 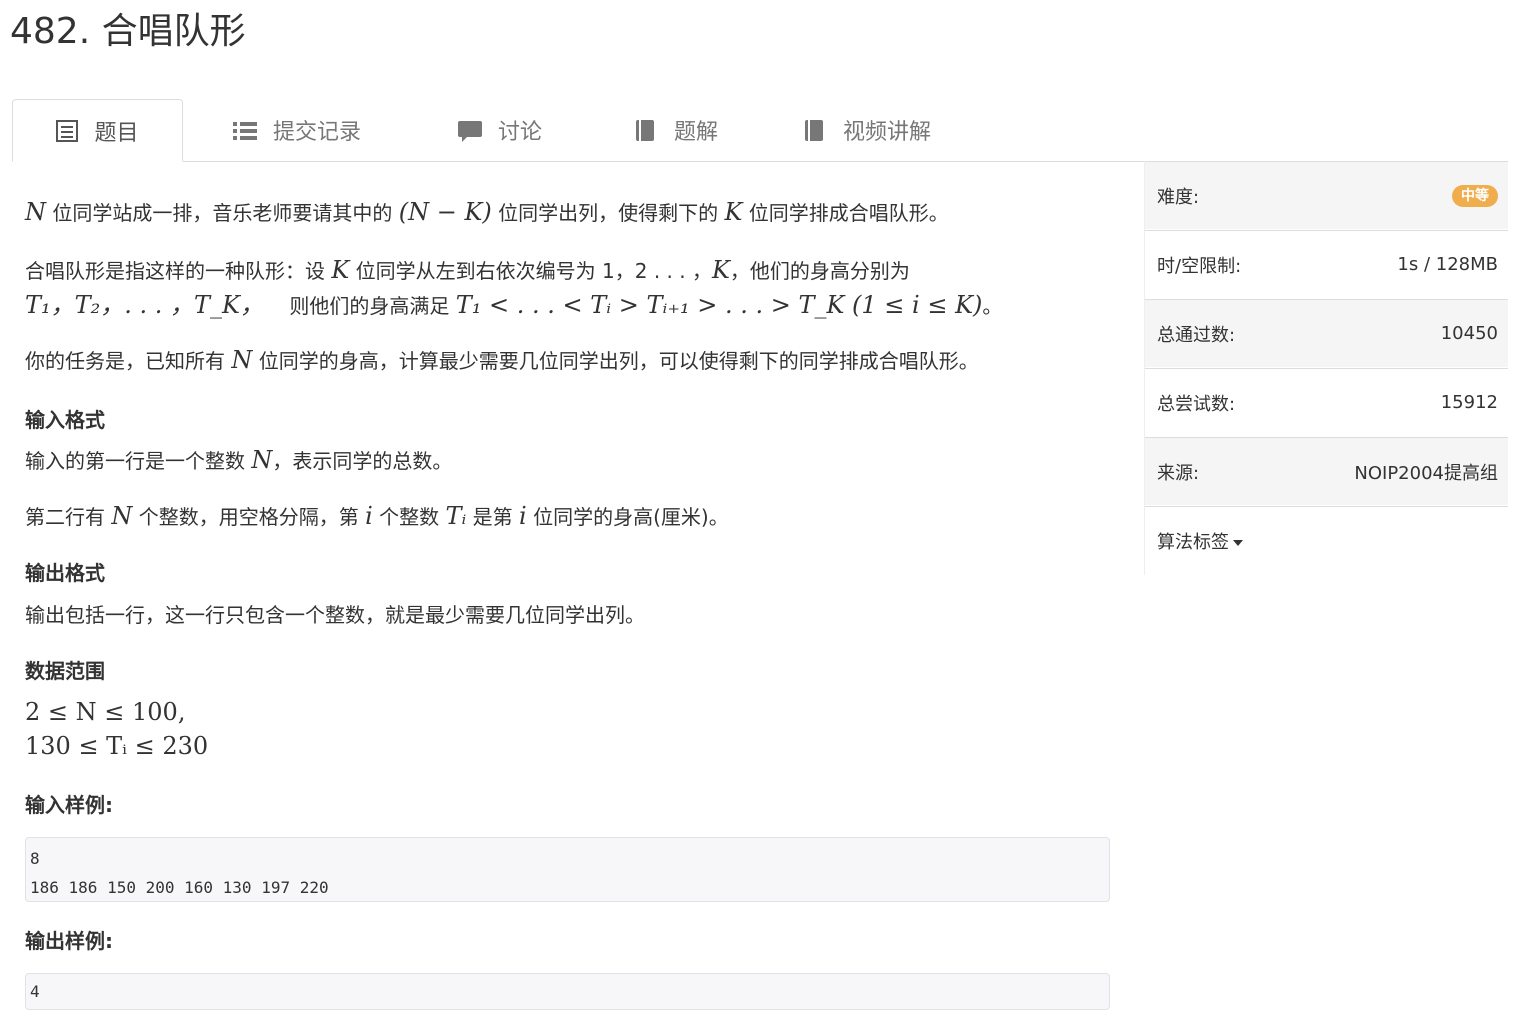 I want to click on tries-value: 15912, so click(x=1469, y=402).